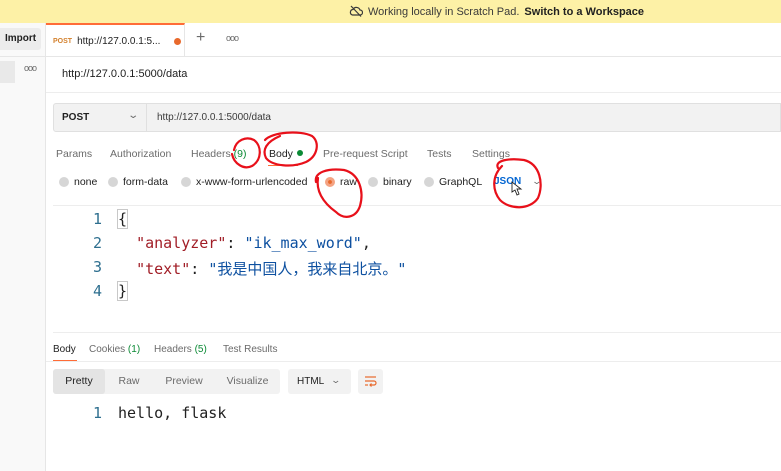 The image size is (781, 471). Describe the element at coordinates (7, 72) in the screenshot. I see `sidebar-collection-item` at that location.